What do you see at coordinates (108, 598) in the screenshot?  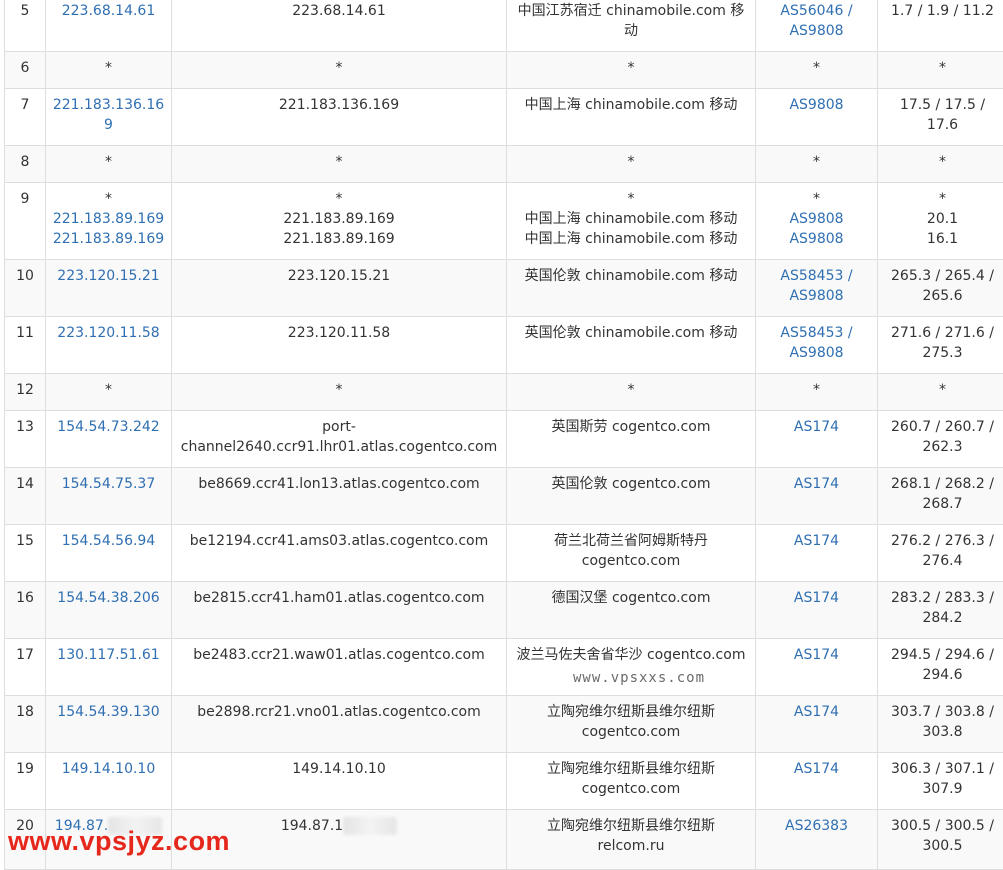 I see `hop-ip-value: 154.54.38.206` at bounding box center [108, 598].